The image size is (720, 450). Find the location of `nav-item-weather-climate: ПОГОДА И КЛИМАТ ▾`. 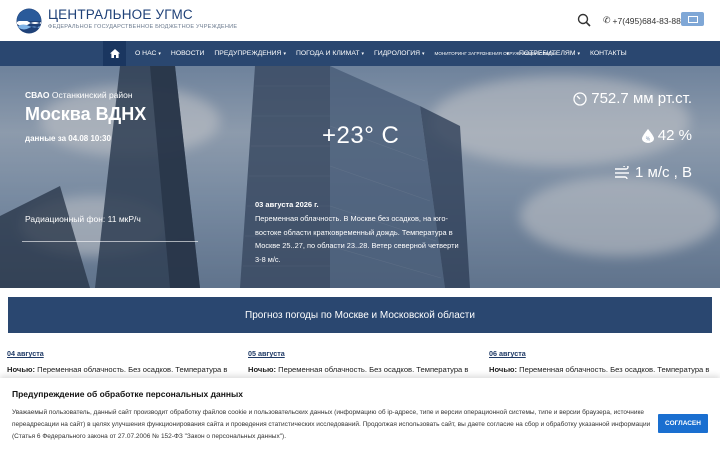

nav-item-weather-climate: ПОГОДА И КЛИМАТ ▾ is located at coordinates (330, 53).